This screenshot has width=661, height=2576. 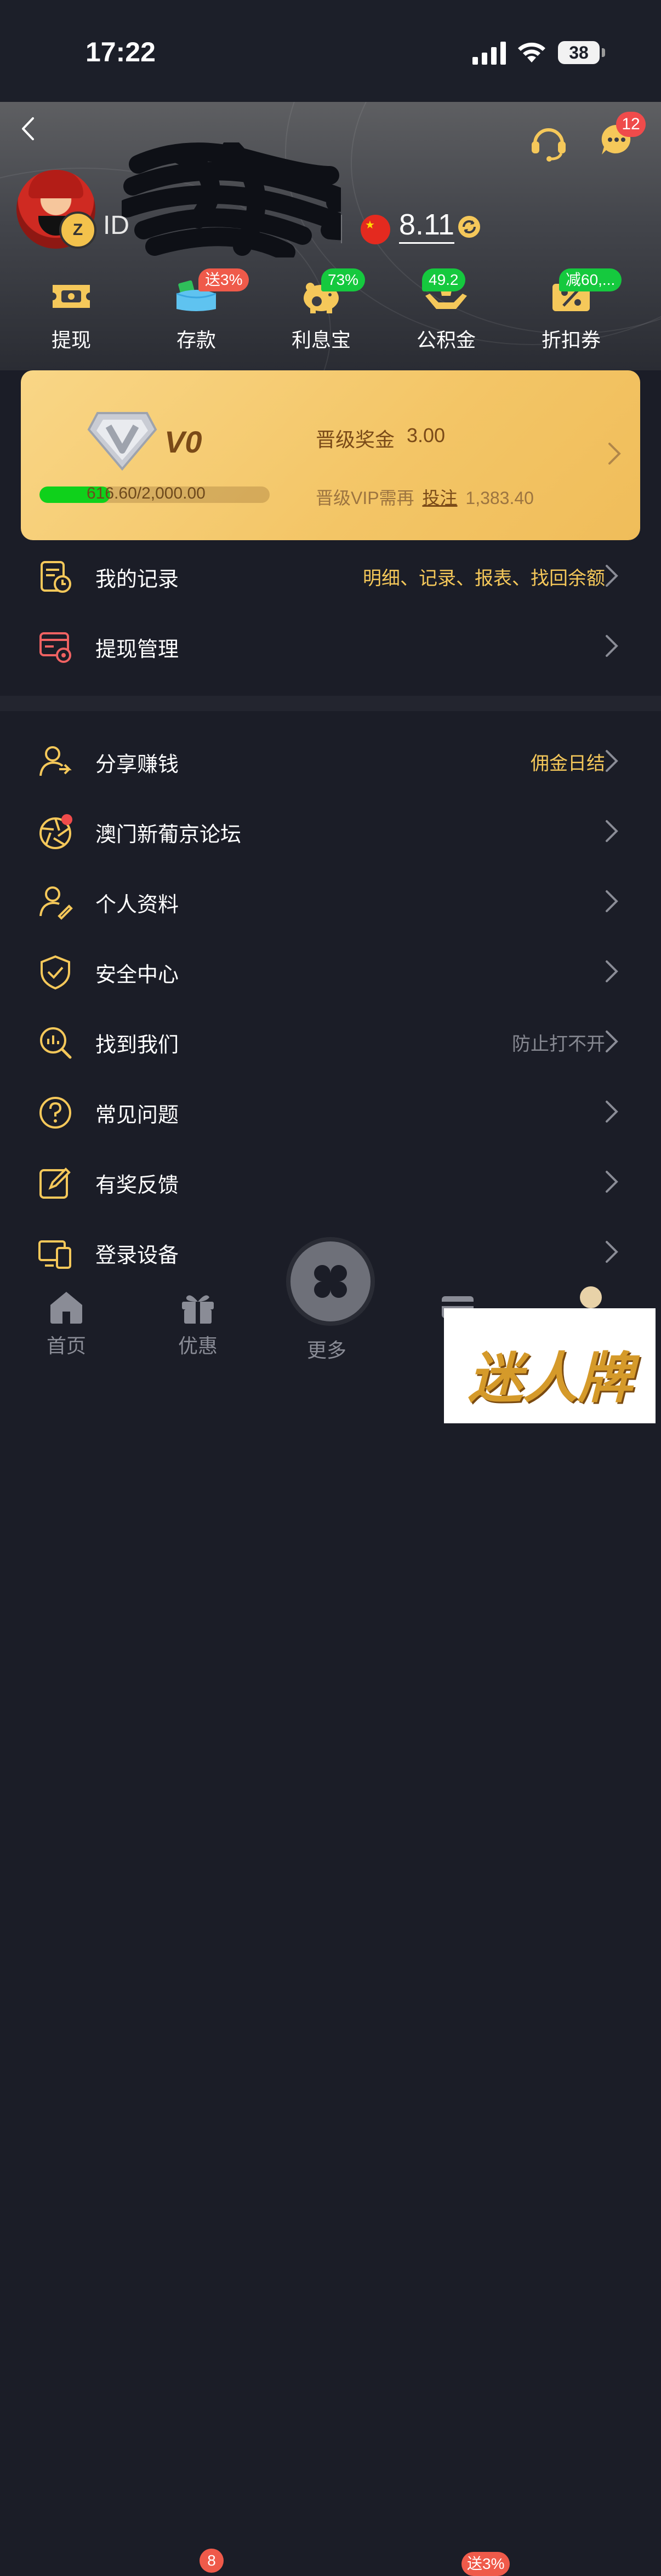 What do you see at coordinates (27, 128) in the screenshot?
I see `back-arrow-icon` at bounding box center [27, 128].